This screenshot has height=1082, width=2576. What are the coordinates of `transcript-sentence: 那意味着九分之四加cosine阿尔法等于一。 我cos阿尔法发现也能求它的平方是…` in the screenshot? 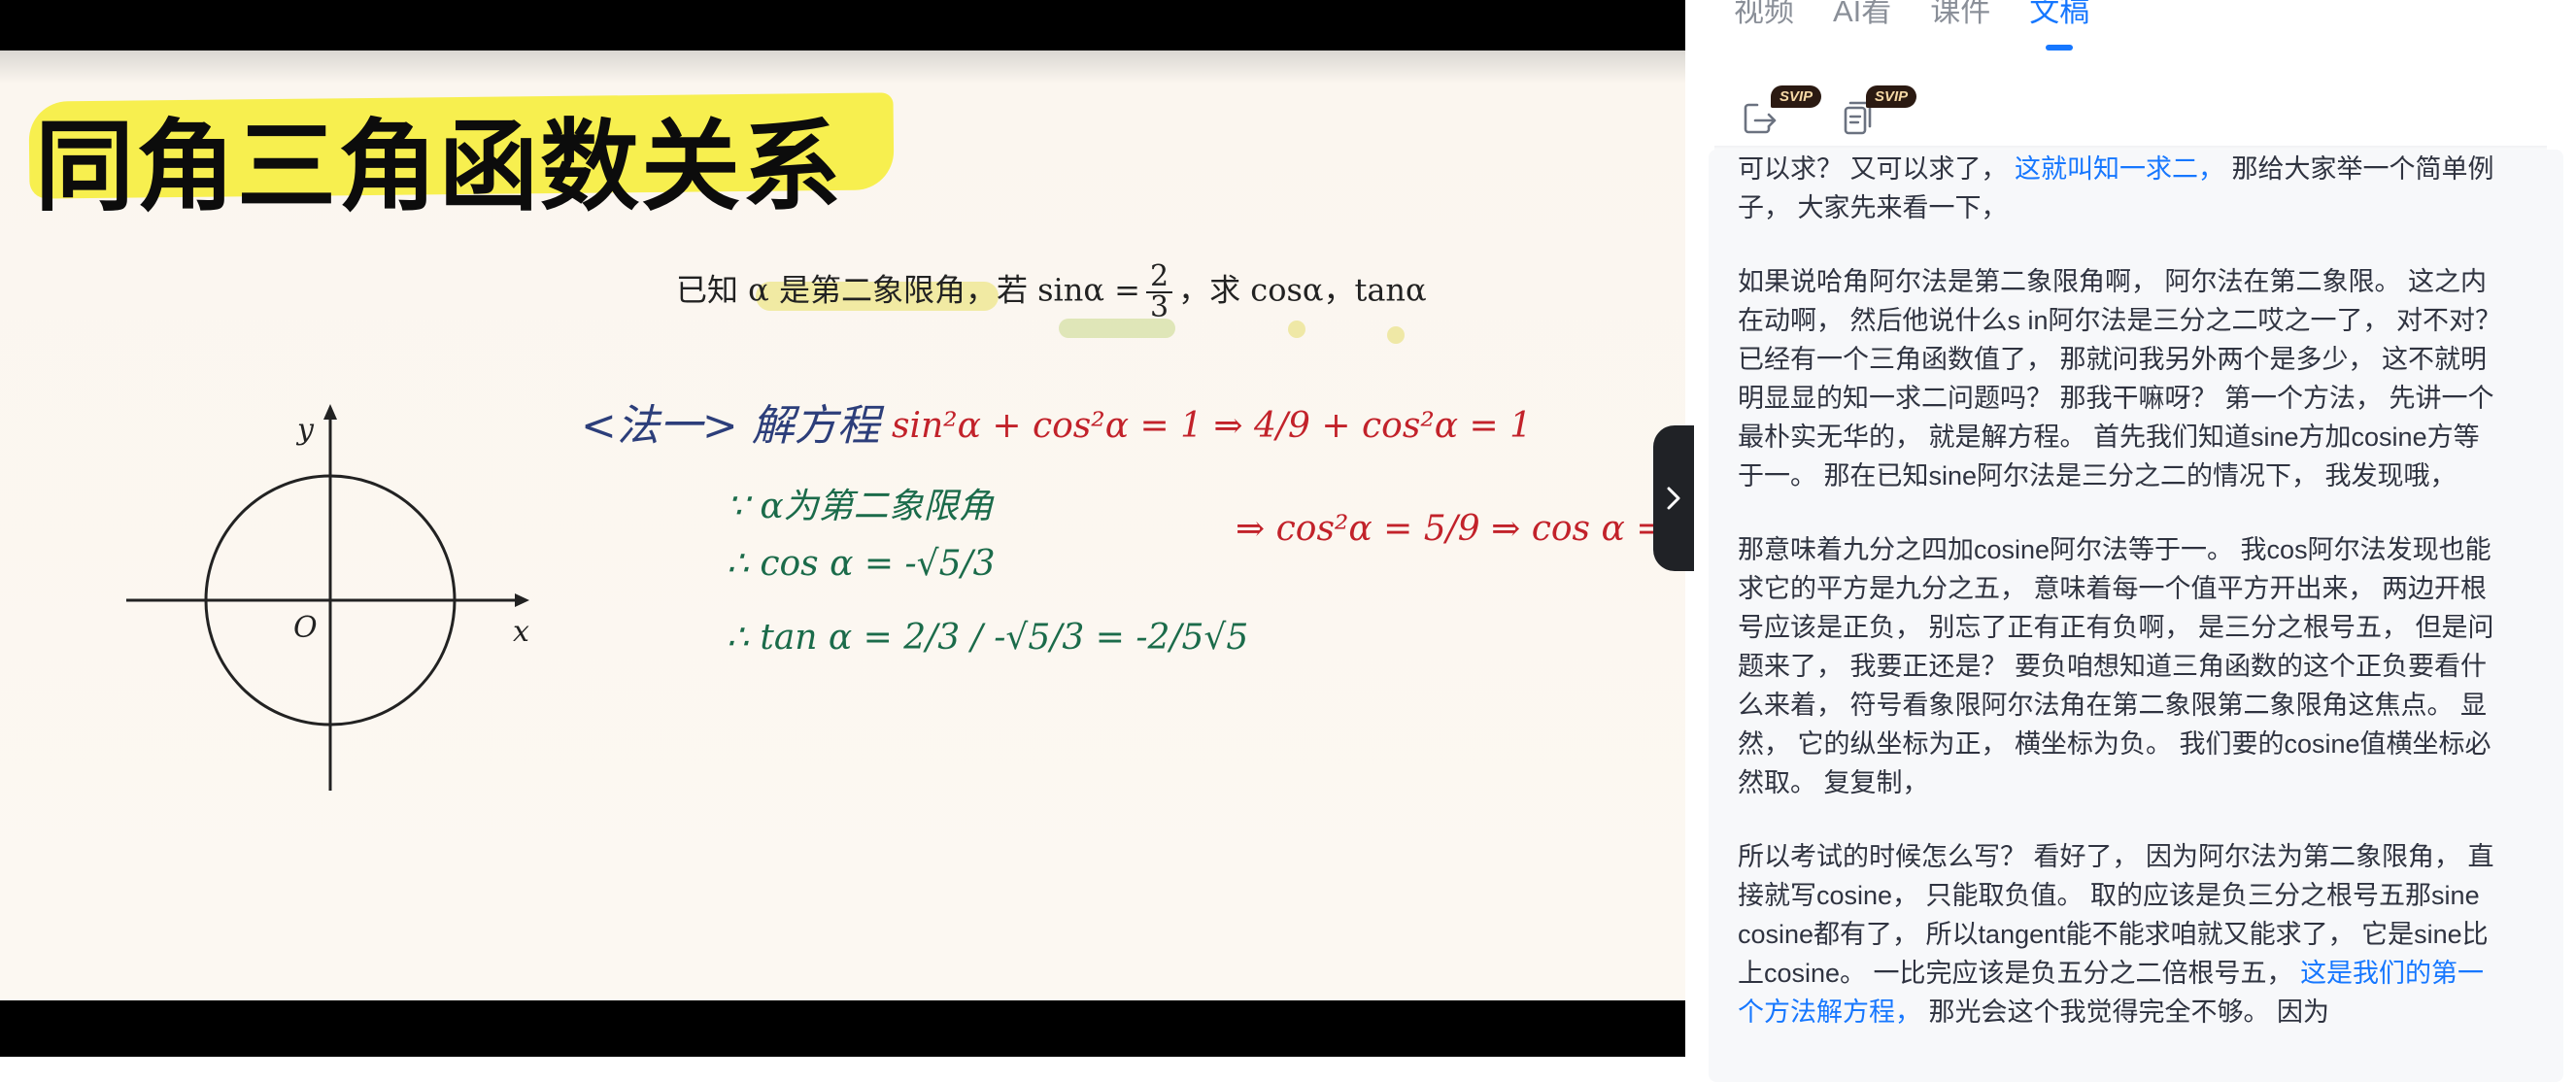 It's located at (2116, 666).